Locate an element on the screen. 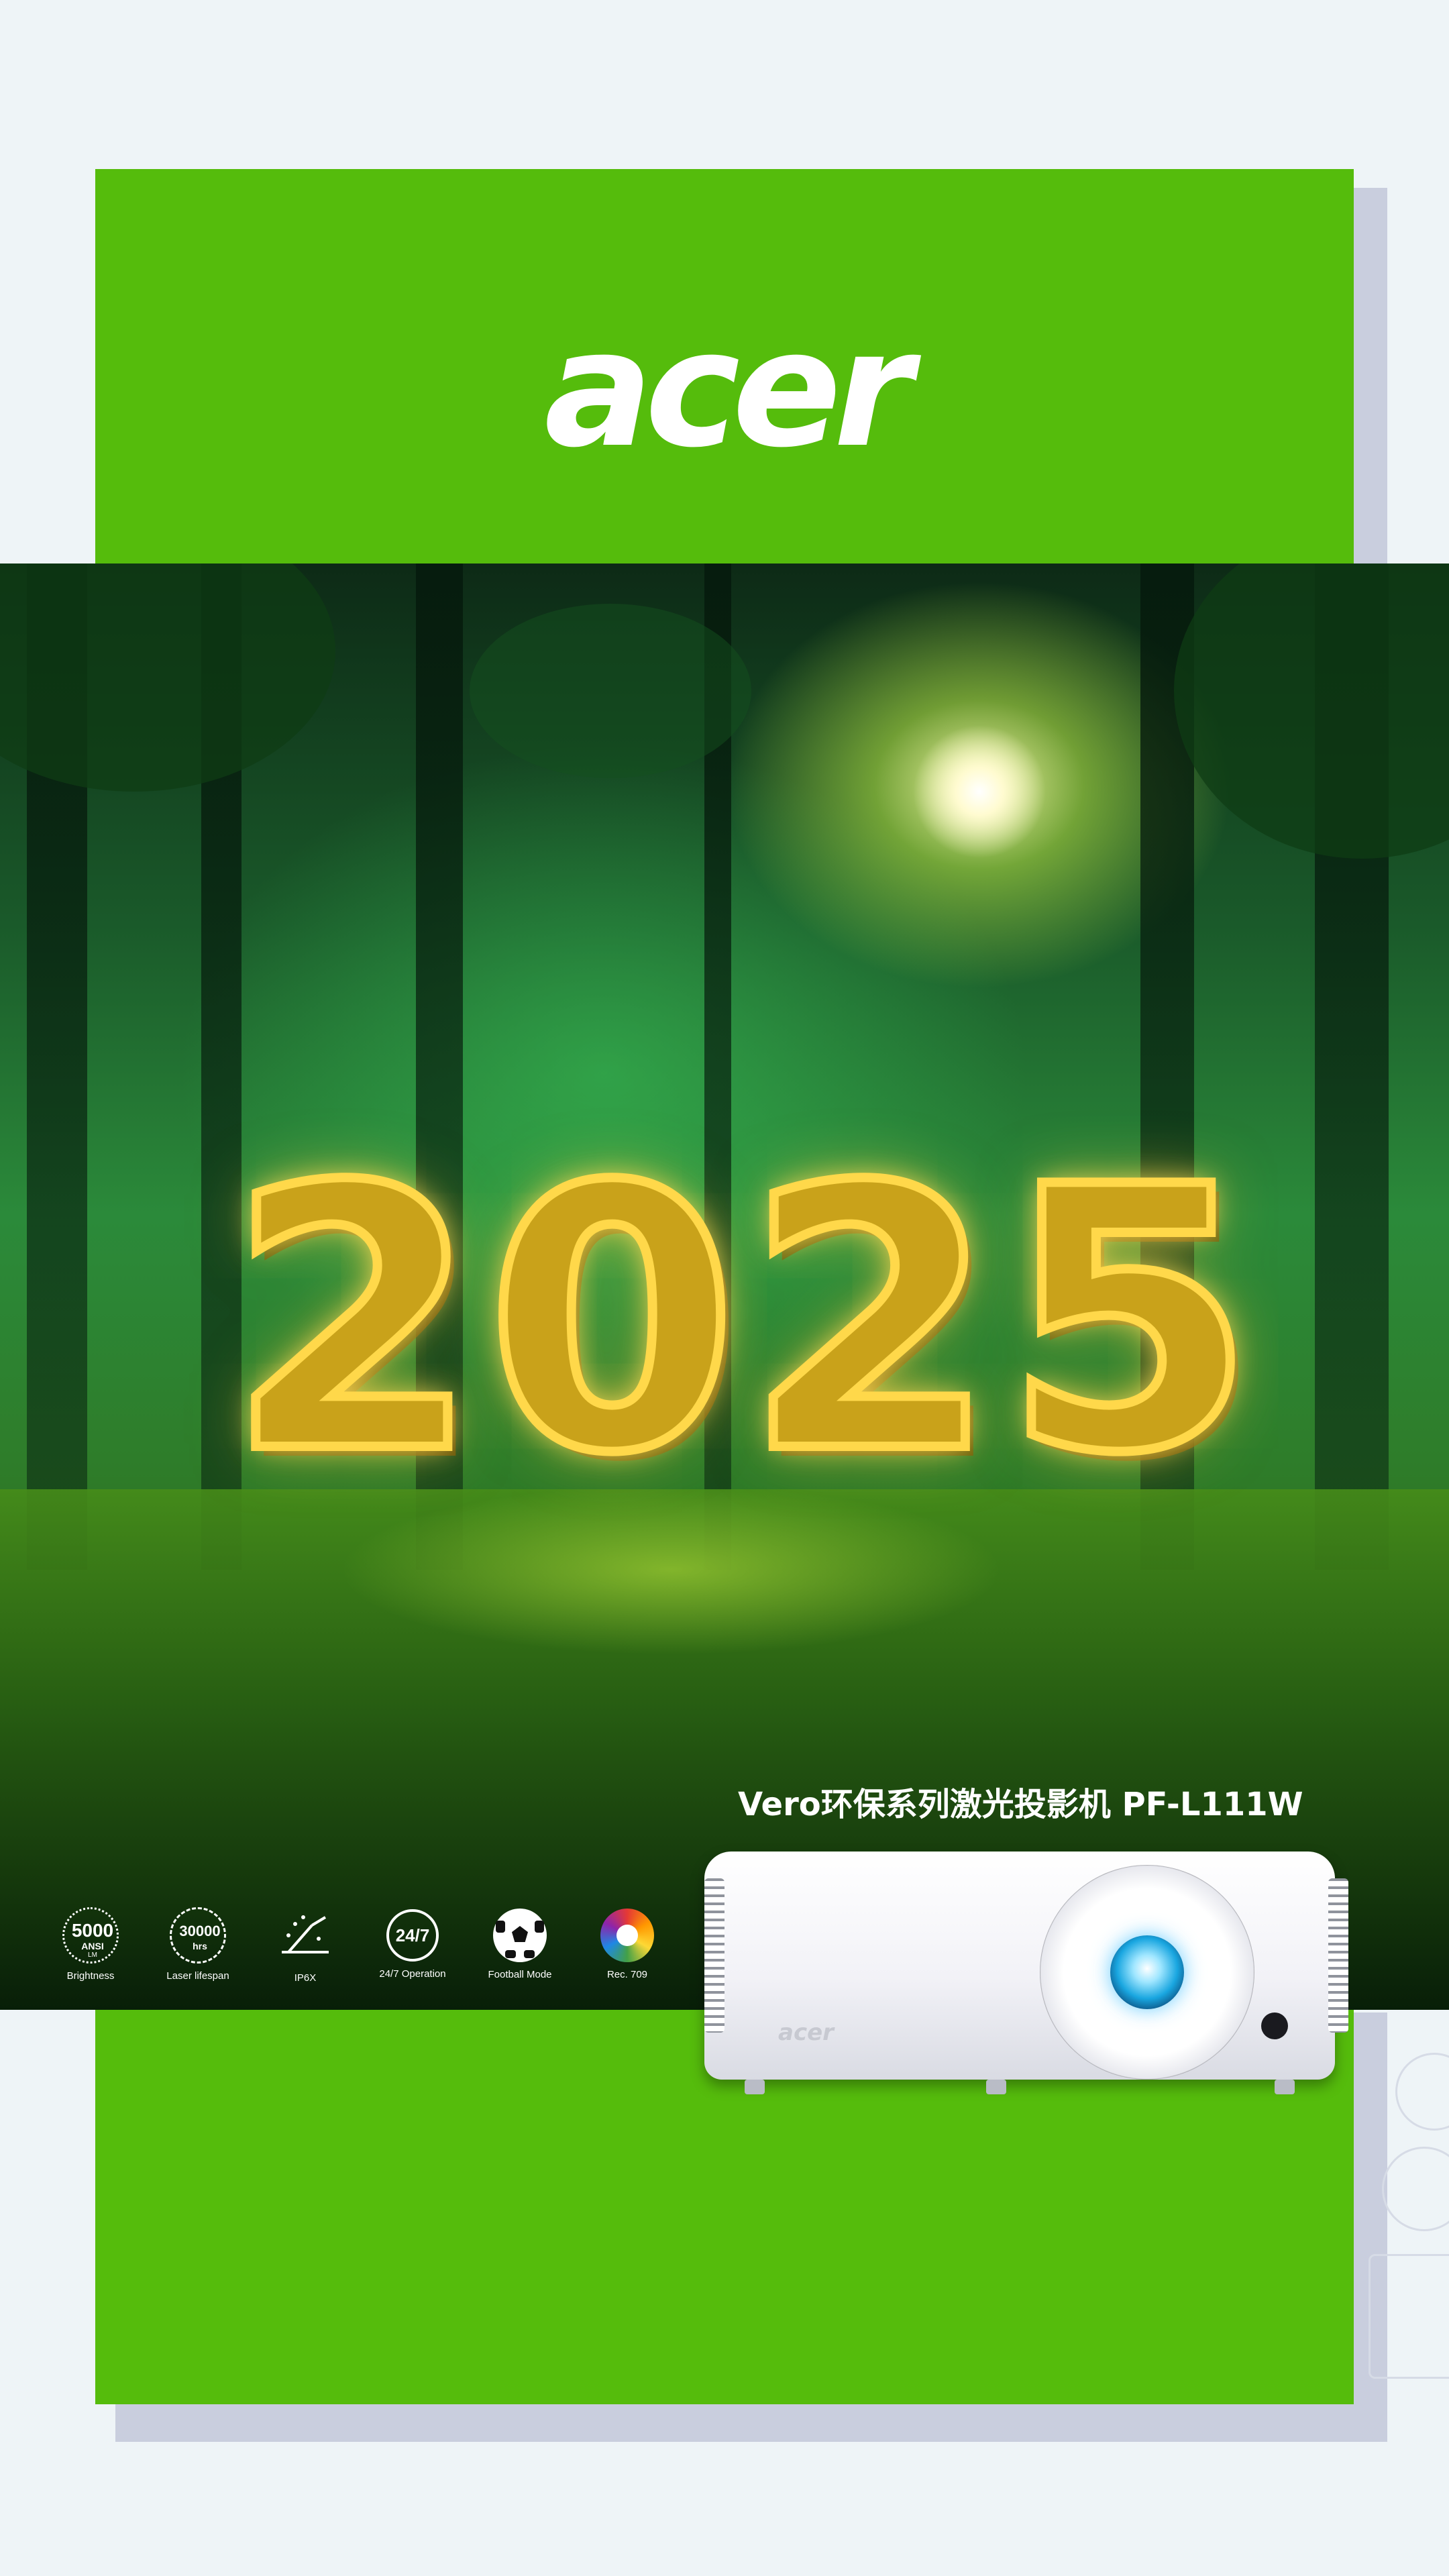 The width and height of the screenshot is (1449, 2576). brightness-unit: LM is located at coordinates (92, 1955).